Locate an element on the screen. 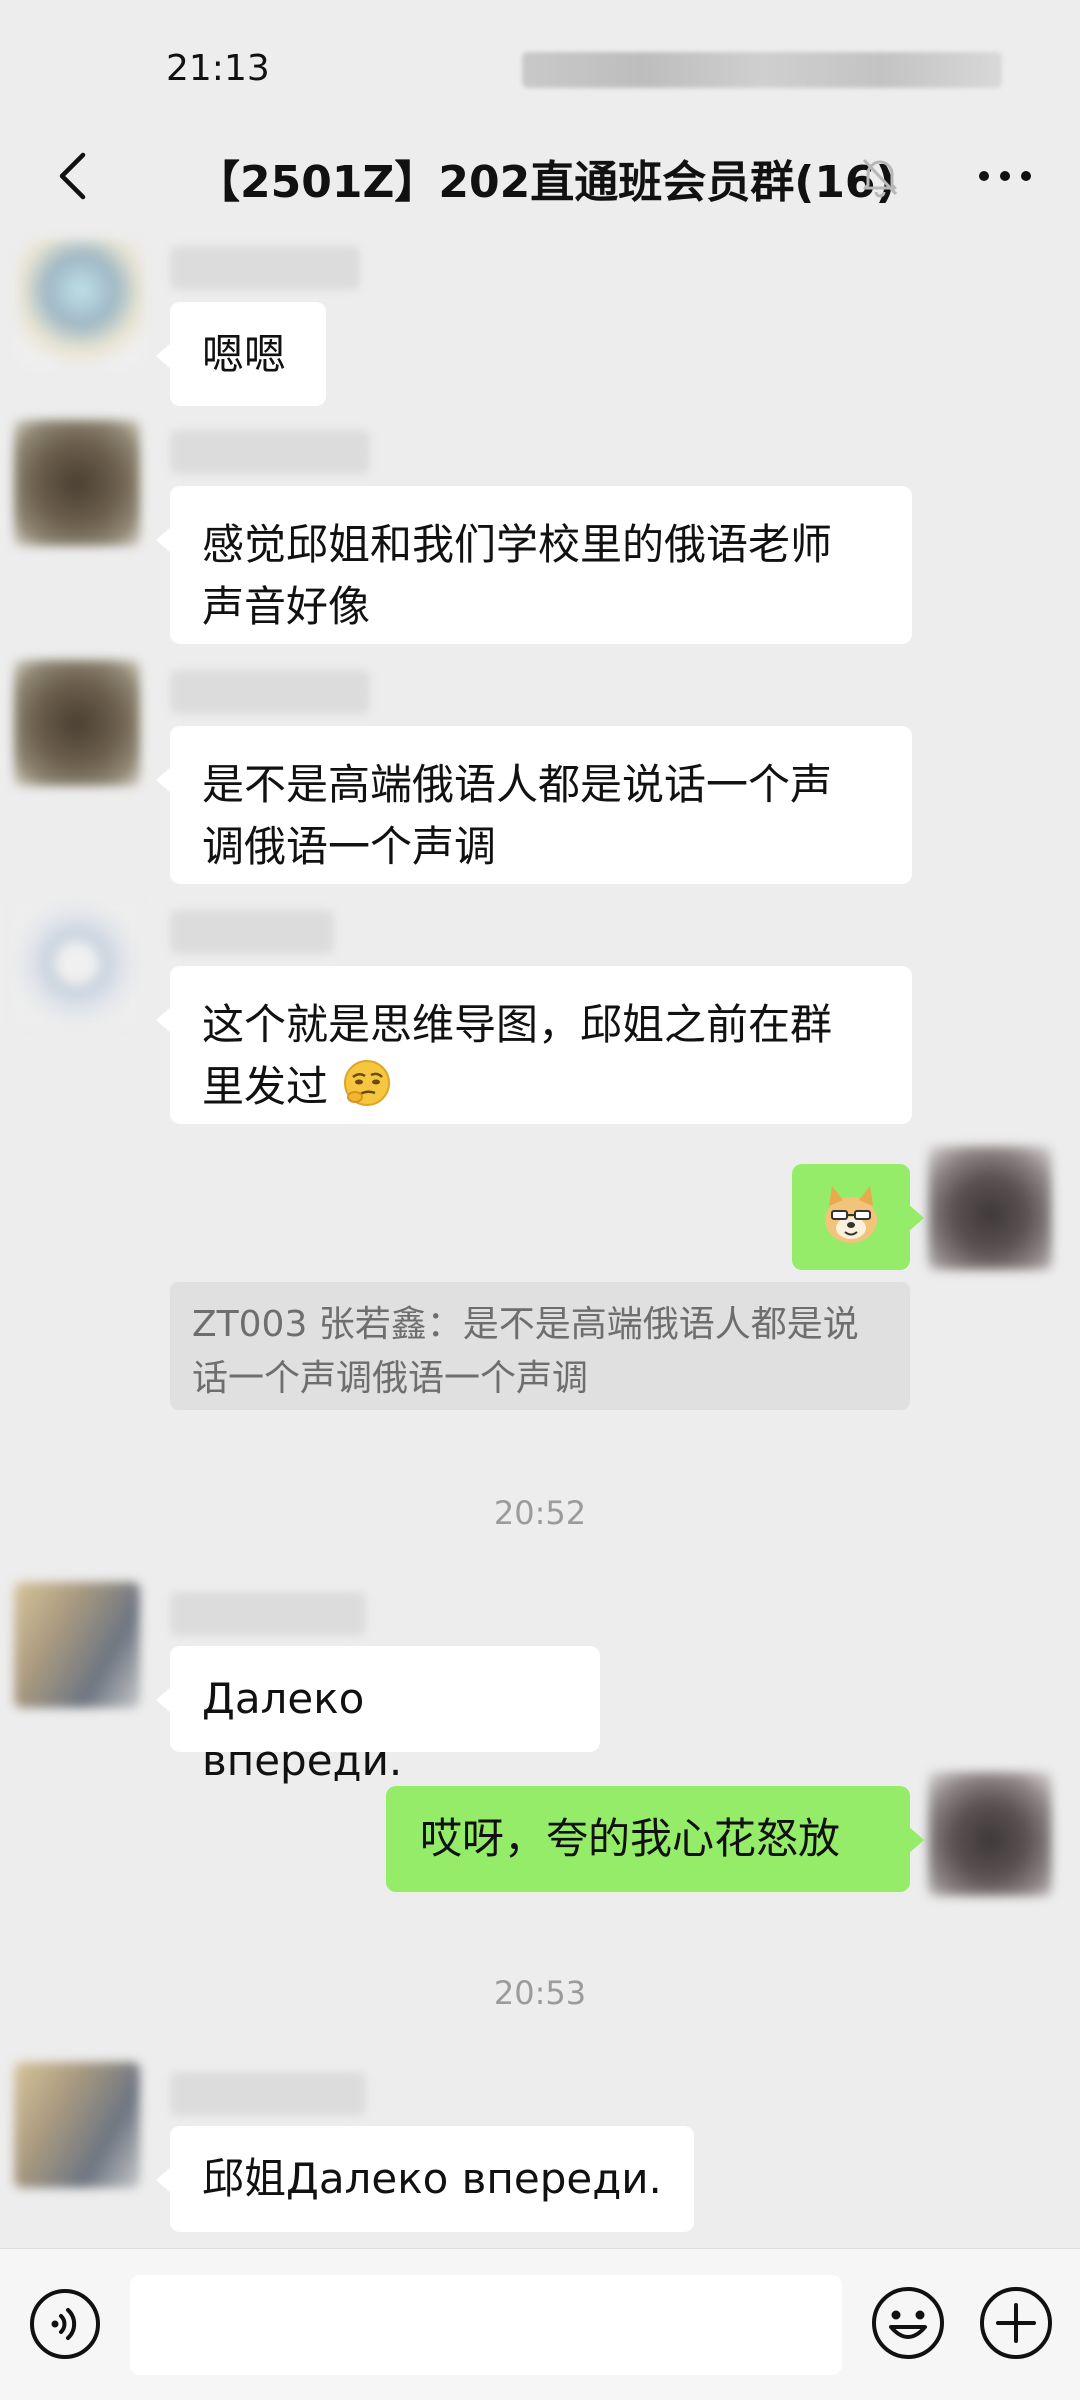 The image size is (1080, 2400). message-bubble: Далеко впереди. is located at coordinates (378, 1715).